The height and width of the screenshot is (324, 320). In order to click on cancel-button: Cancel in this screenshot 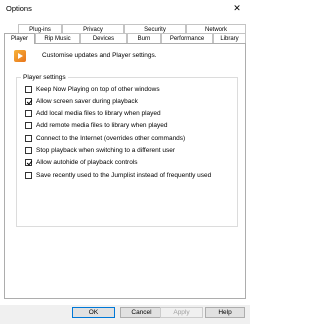, I will do `click(141, 312)`.